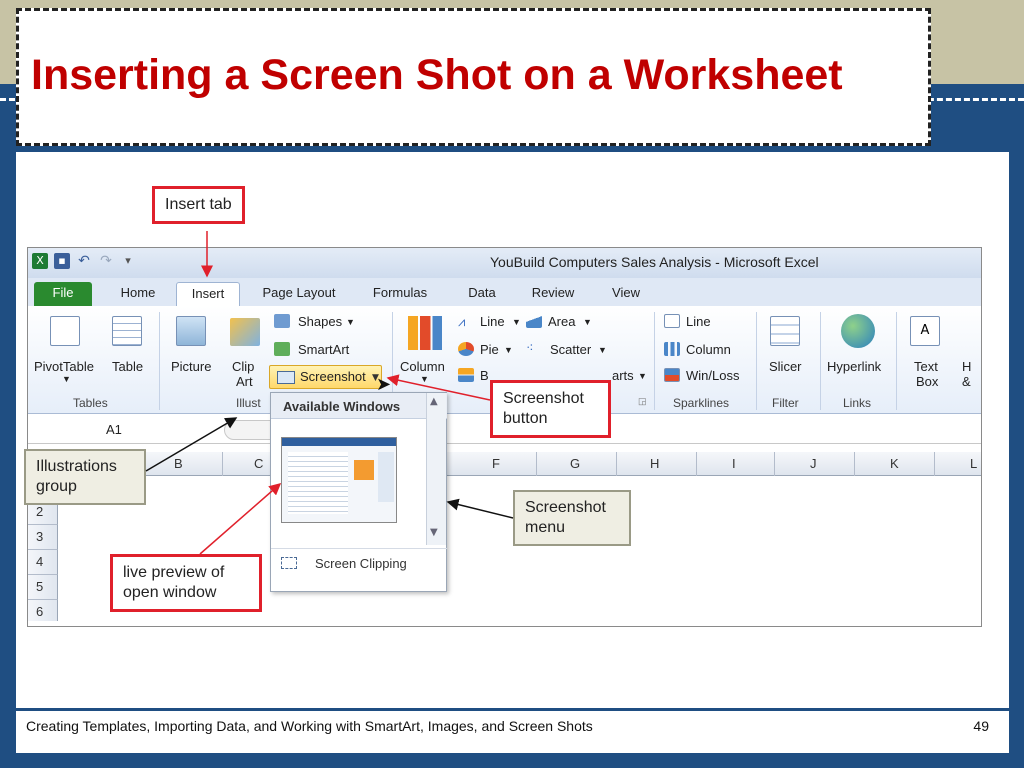  Describe the element at coordinates (550, 409) in the screenshot. I see `screenshot-button-callout: Screenshot button` at that location.